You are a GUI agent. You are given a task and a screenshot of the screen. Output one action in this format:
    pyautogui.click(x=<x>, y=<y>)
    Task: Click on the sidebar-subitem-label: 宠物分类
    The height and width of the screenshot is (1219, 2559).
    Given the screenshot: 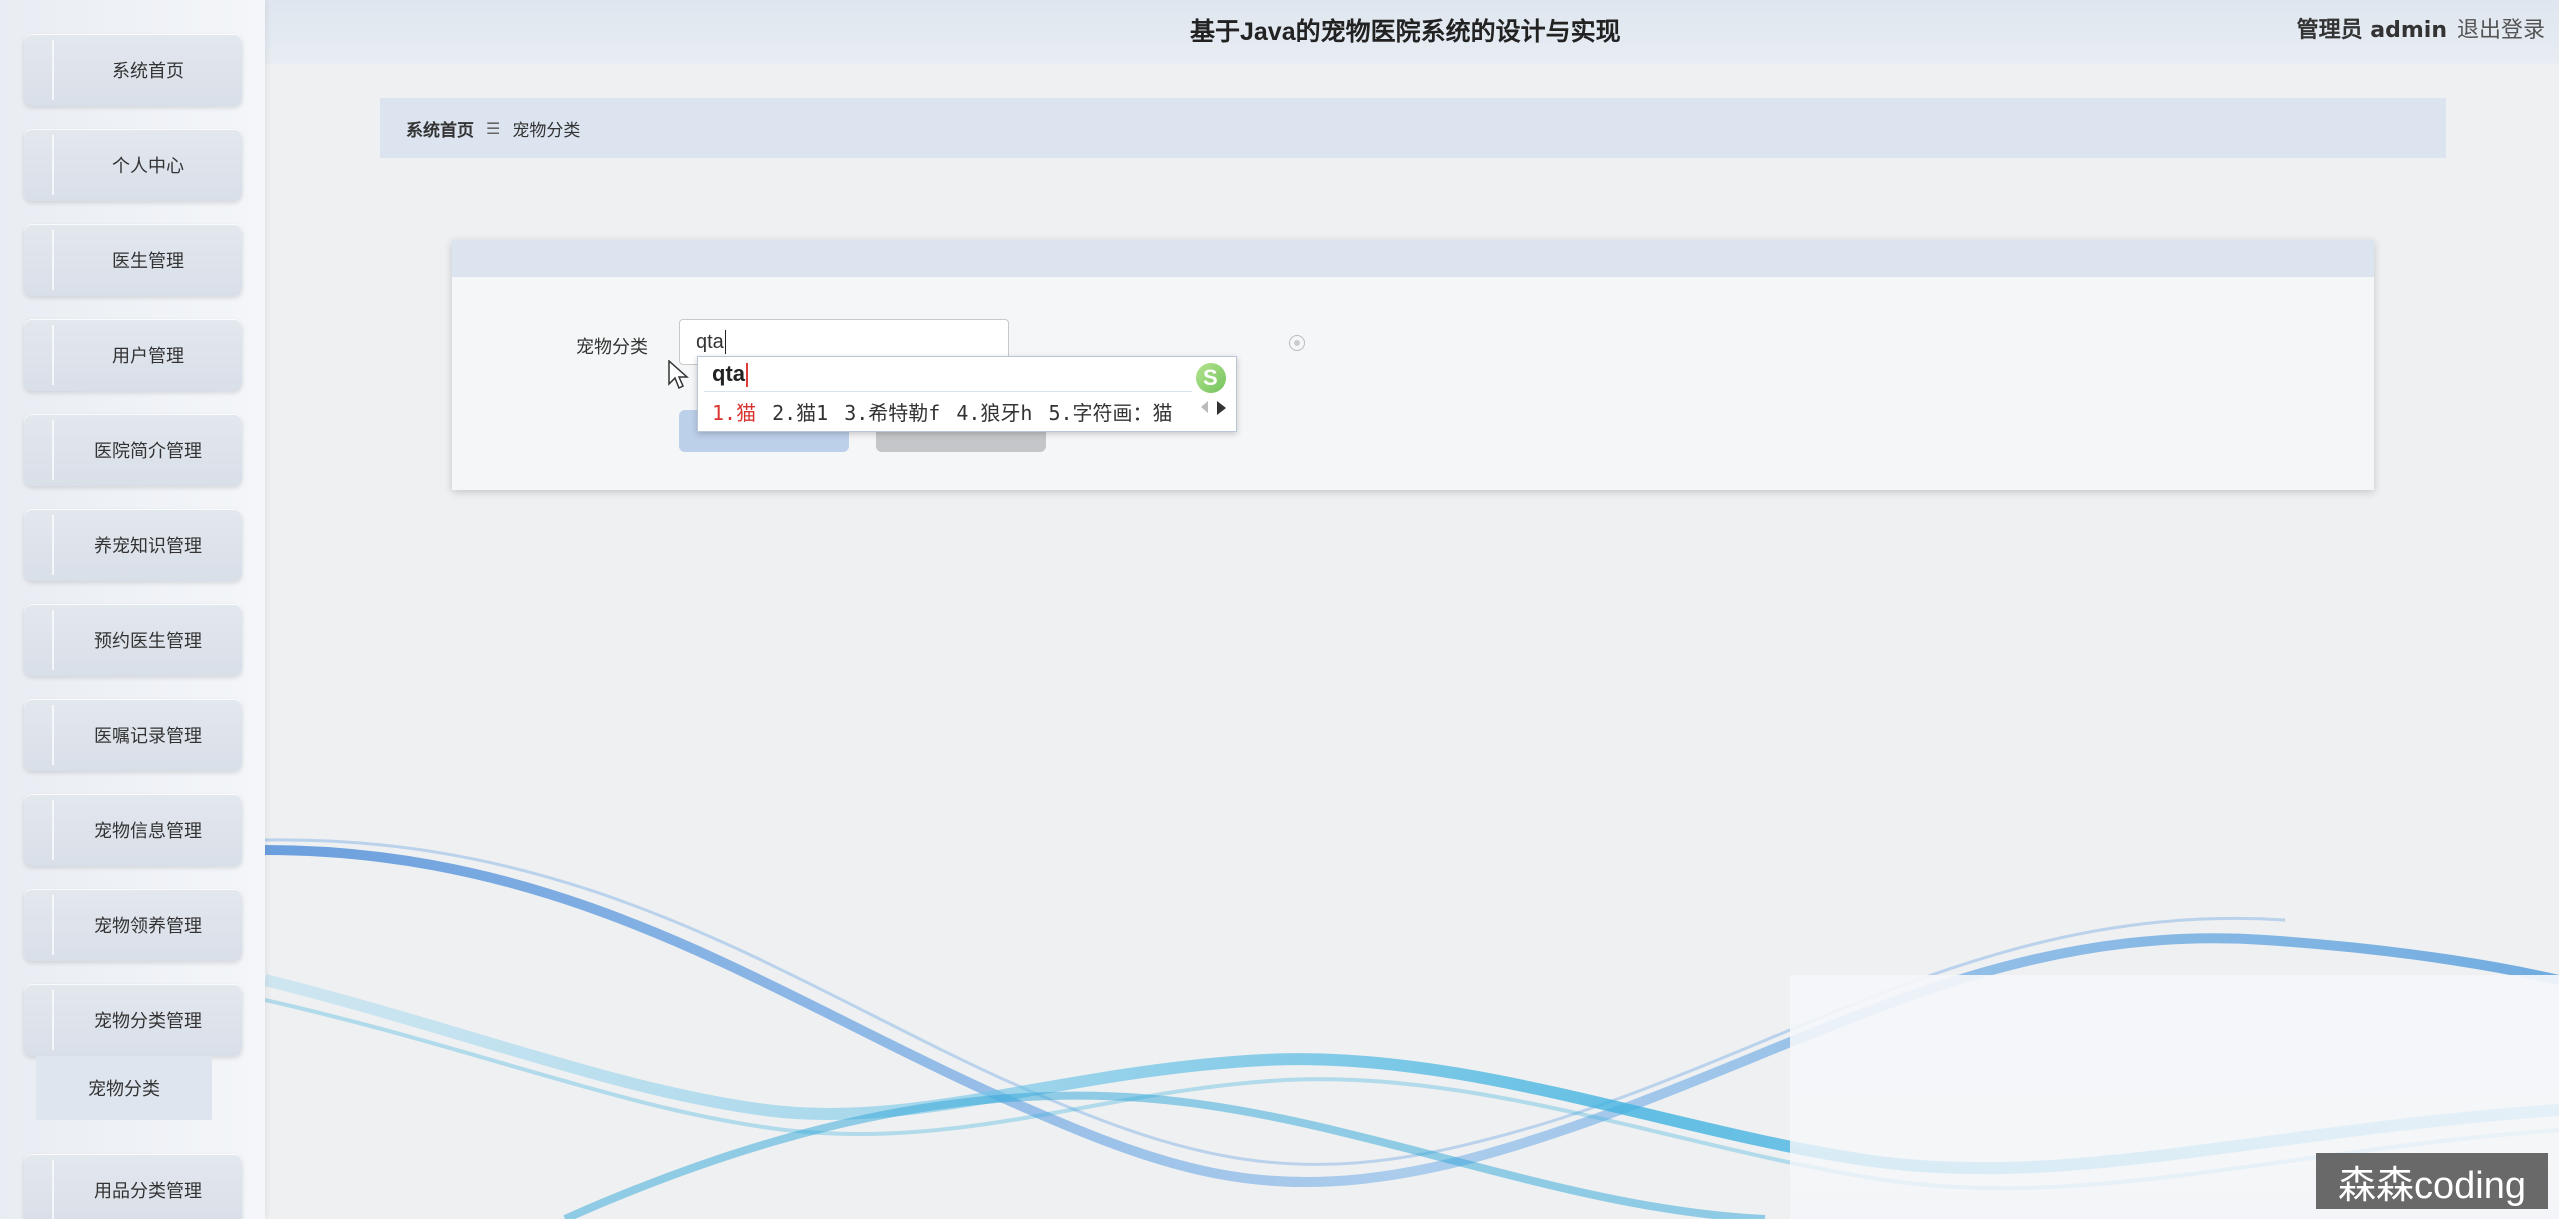 What is the action you would take?
    pyautogui.click(x=124, y=1089)
    